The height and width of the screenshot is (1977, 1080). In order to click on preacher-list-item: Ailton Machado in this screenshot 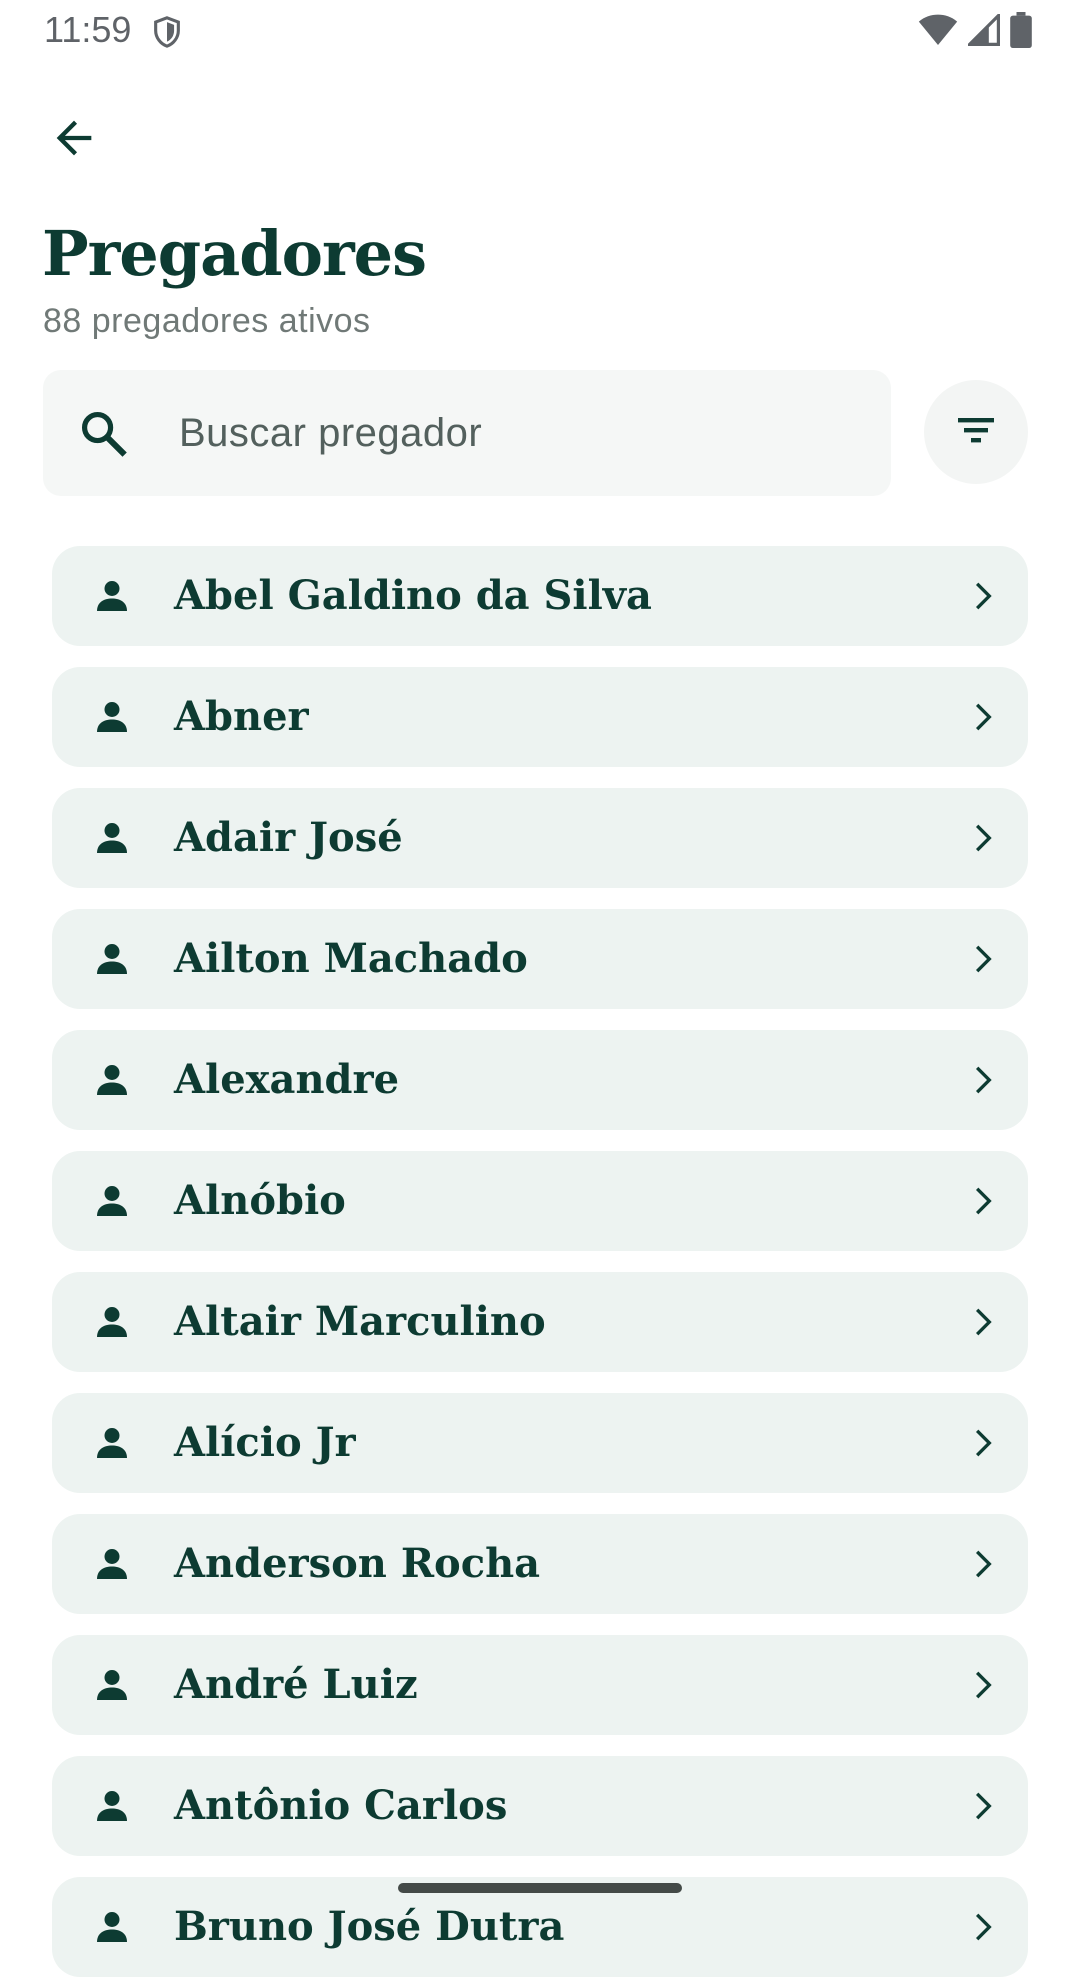, I will do `click(540, 959)`.